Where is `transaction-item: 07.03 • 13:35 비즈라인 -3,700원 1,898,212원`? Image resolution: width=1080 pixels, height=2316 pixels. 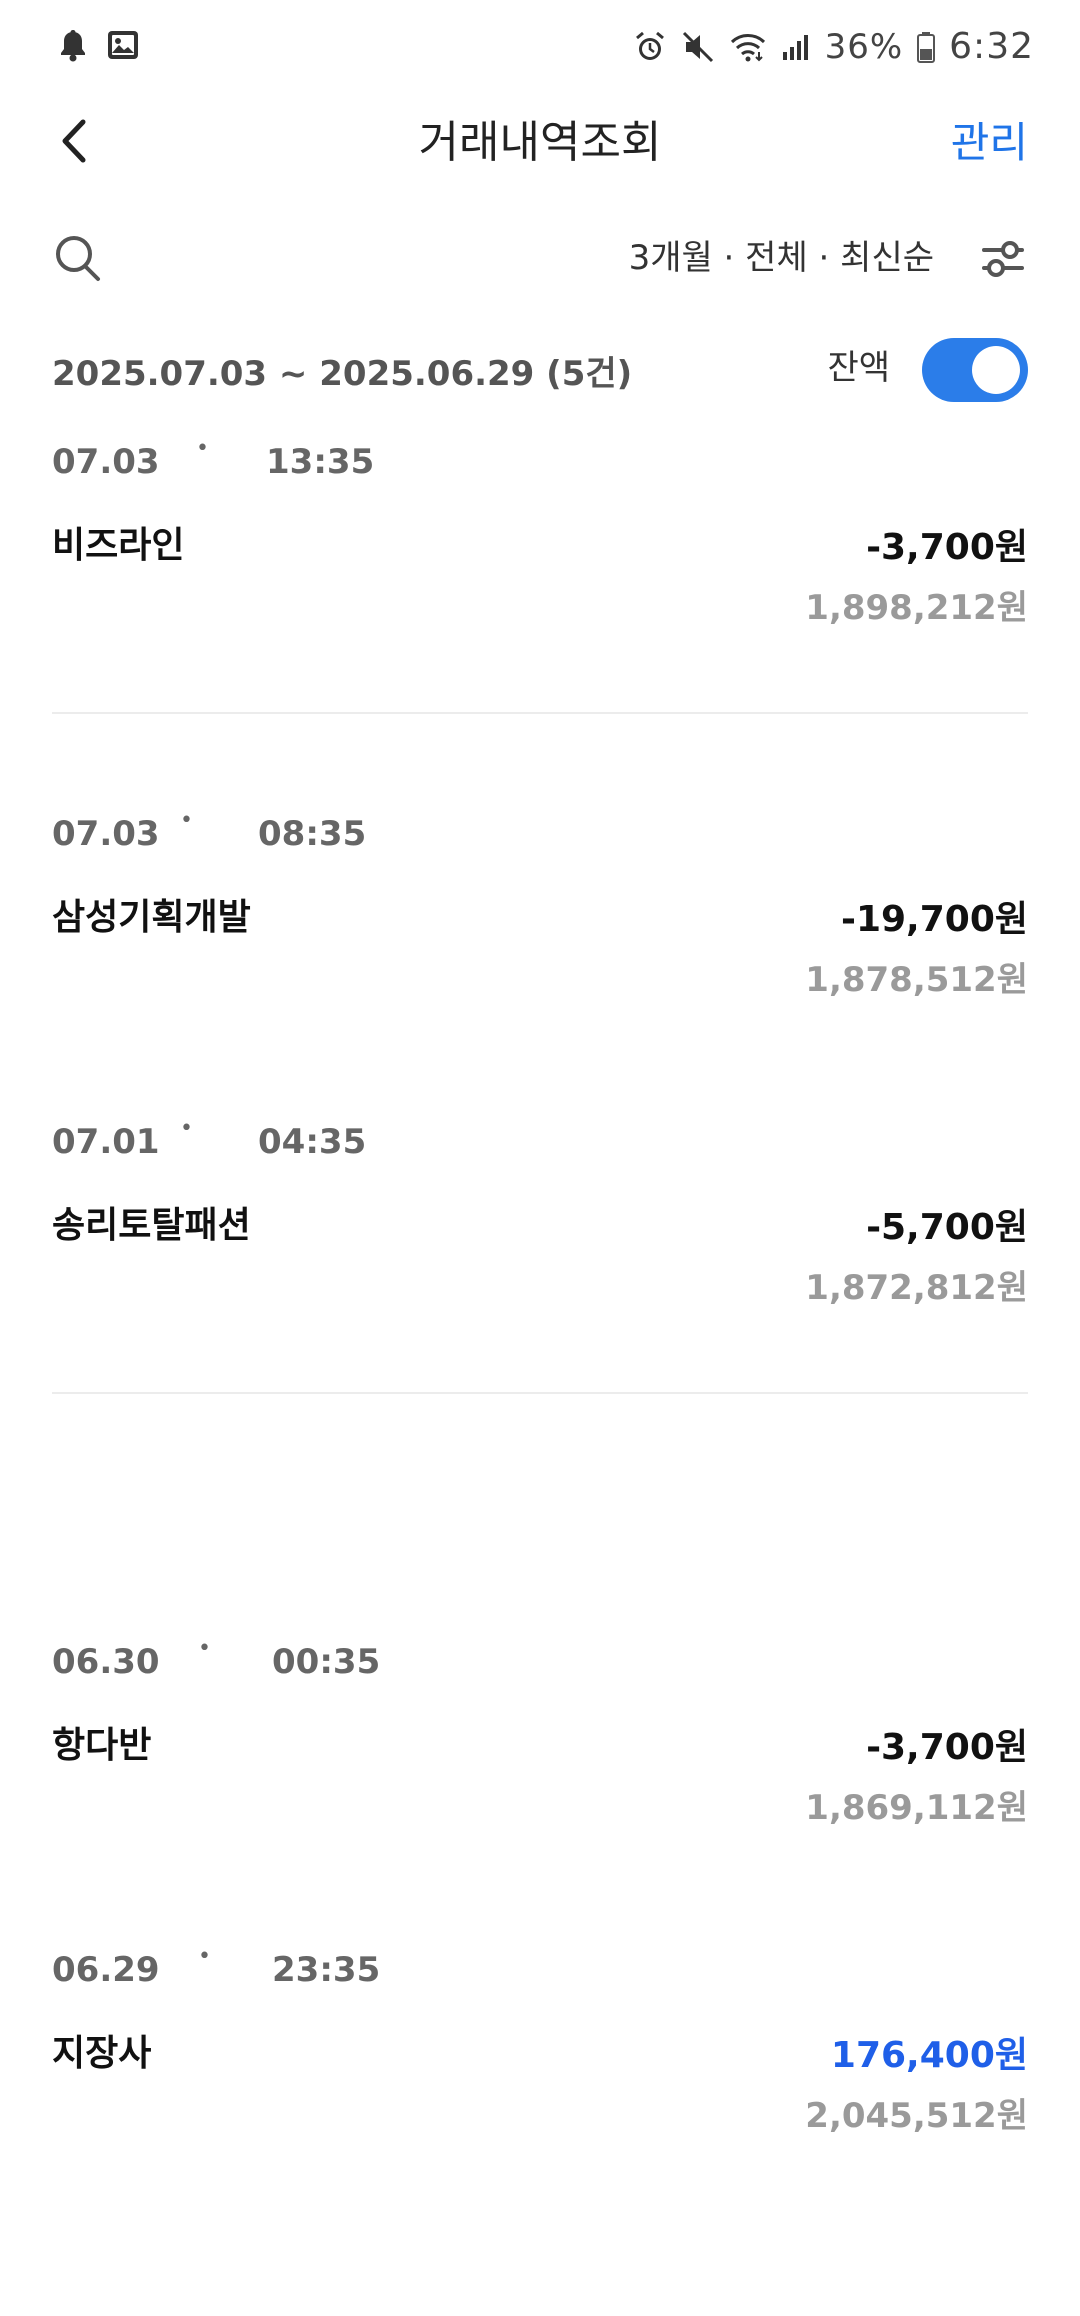 transaction-item: 07.03 • 13:35 비즈라인 -3,700원 1,898,212원 is located at coordinates (540, 538).